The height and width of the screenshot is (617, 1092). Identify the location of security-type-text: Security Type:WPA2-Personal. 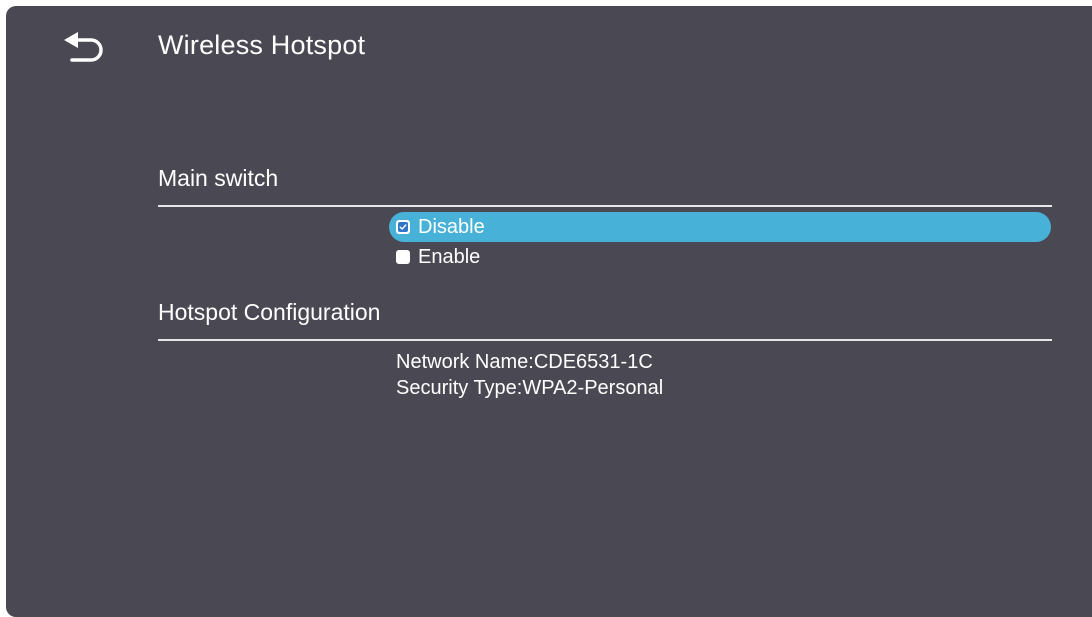
(530, 388).